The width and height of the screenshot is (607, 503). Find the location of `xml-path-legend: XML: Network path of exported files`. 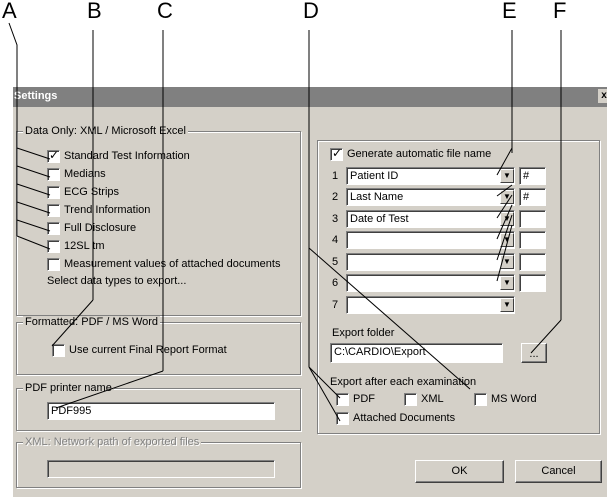

xml-path-legend: XML: Network path of exported files is located at coordinates (112, 442).